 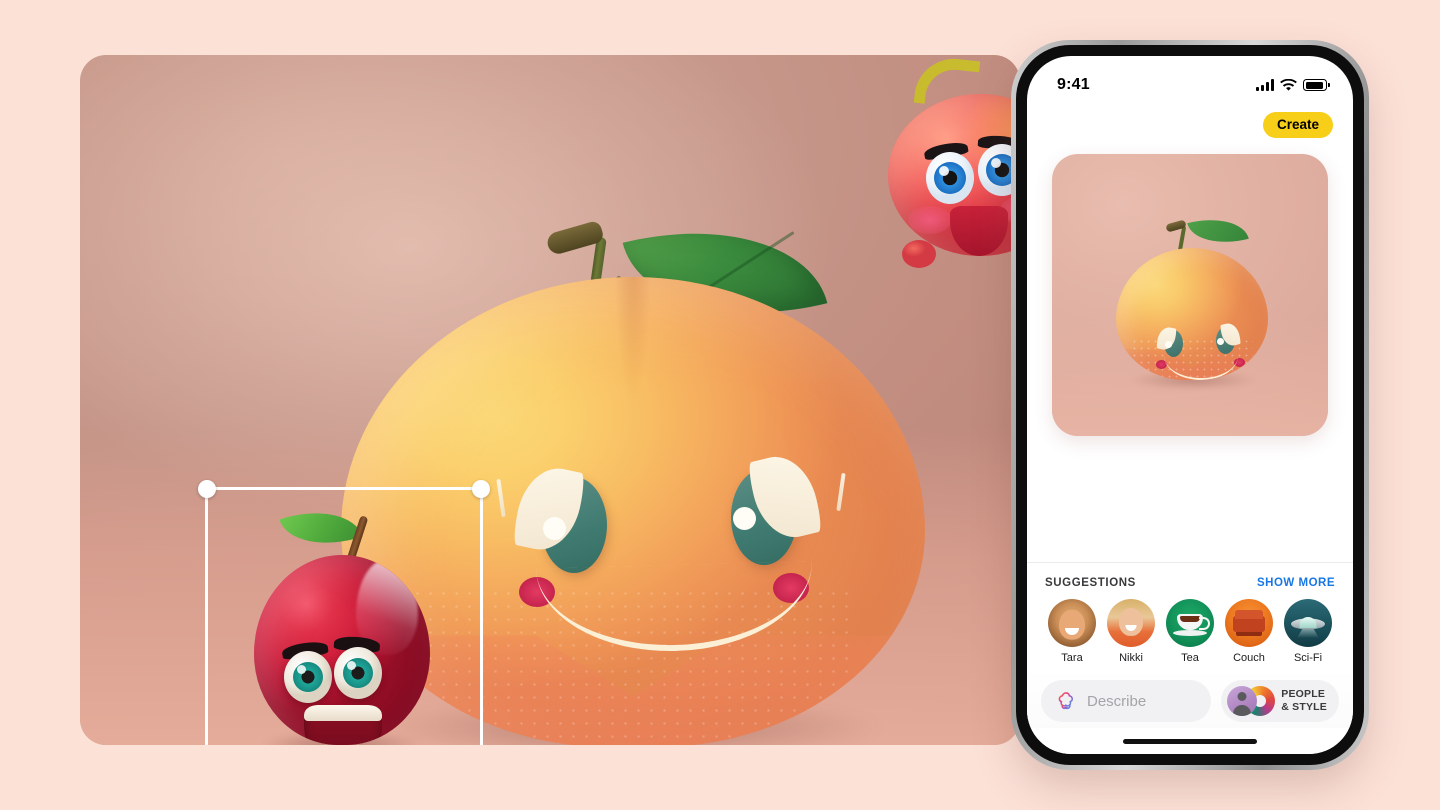 What do you see at coordinates (501, 498) in the screenshot?
I see `peach-lash-left` at bounding box center [501, 498].